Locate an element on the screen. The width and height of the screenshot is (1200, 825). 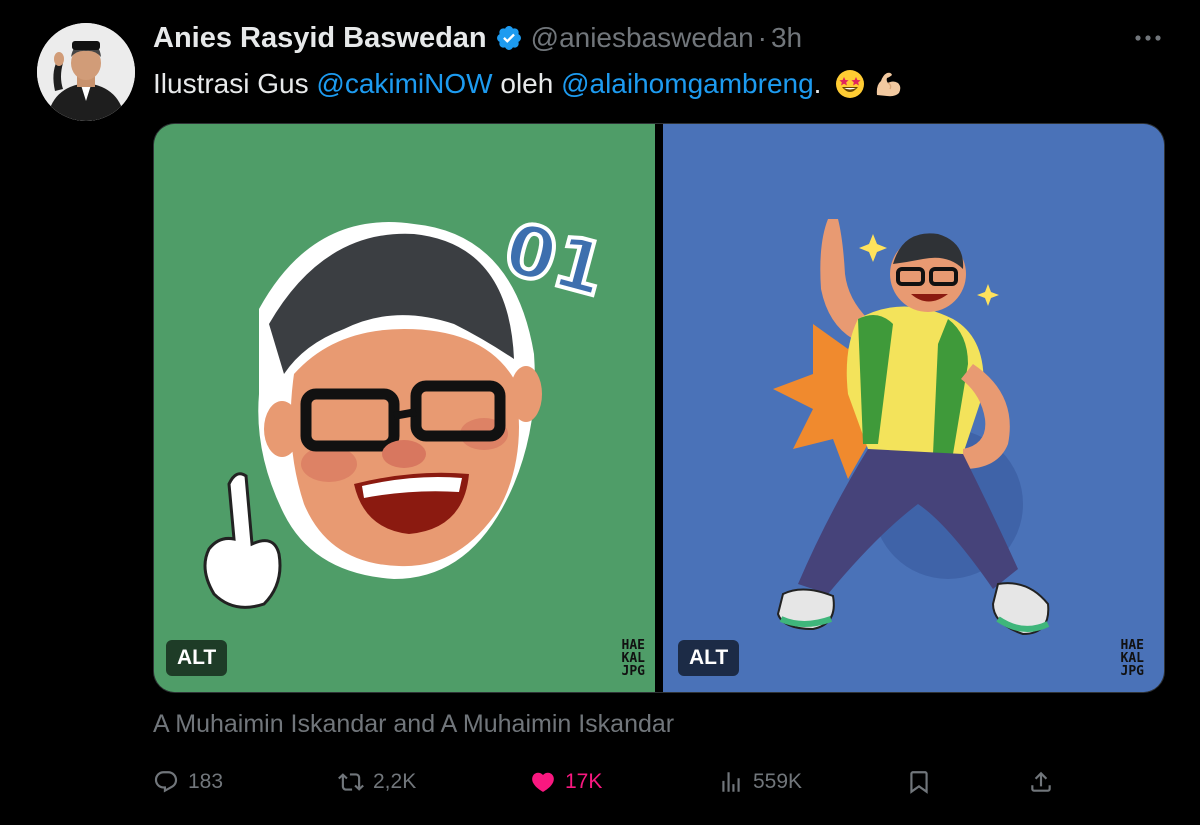
alt-text-button-right: ALT is located at coordinates (709, 658).